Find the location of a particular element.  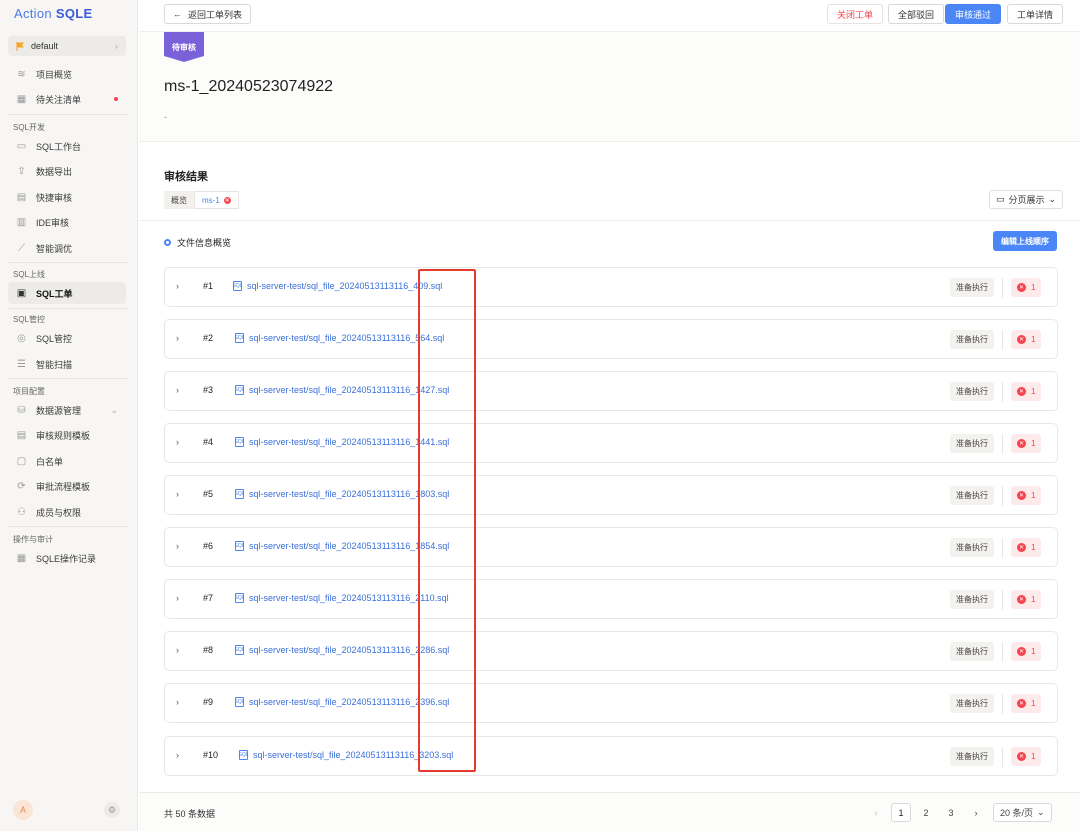

result-tabs: 概览 ms-1 ✕ is located at coordinates (201, 200).